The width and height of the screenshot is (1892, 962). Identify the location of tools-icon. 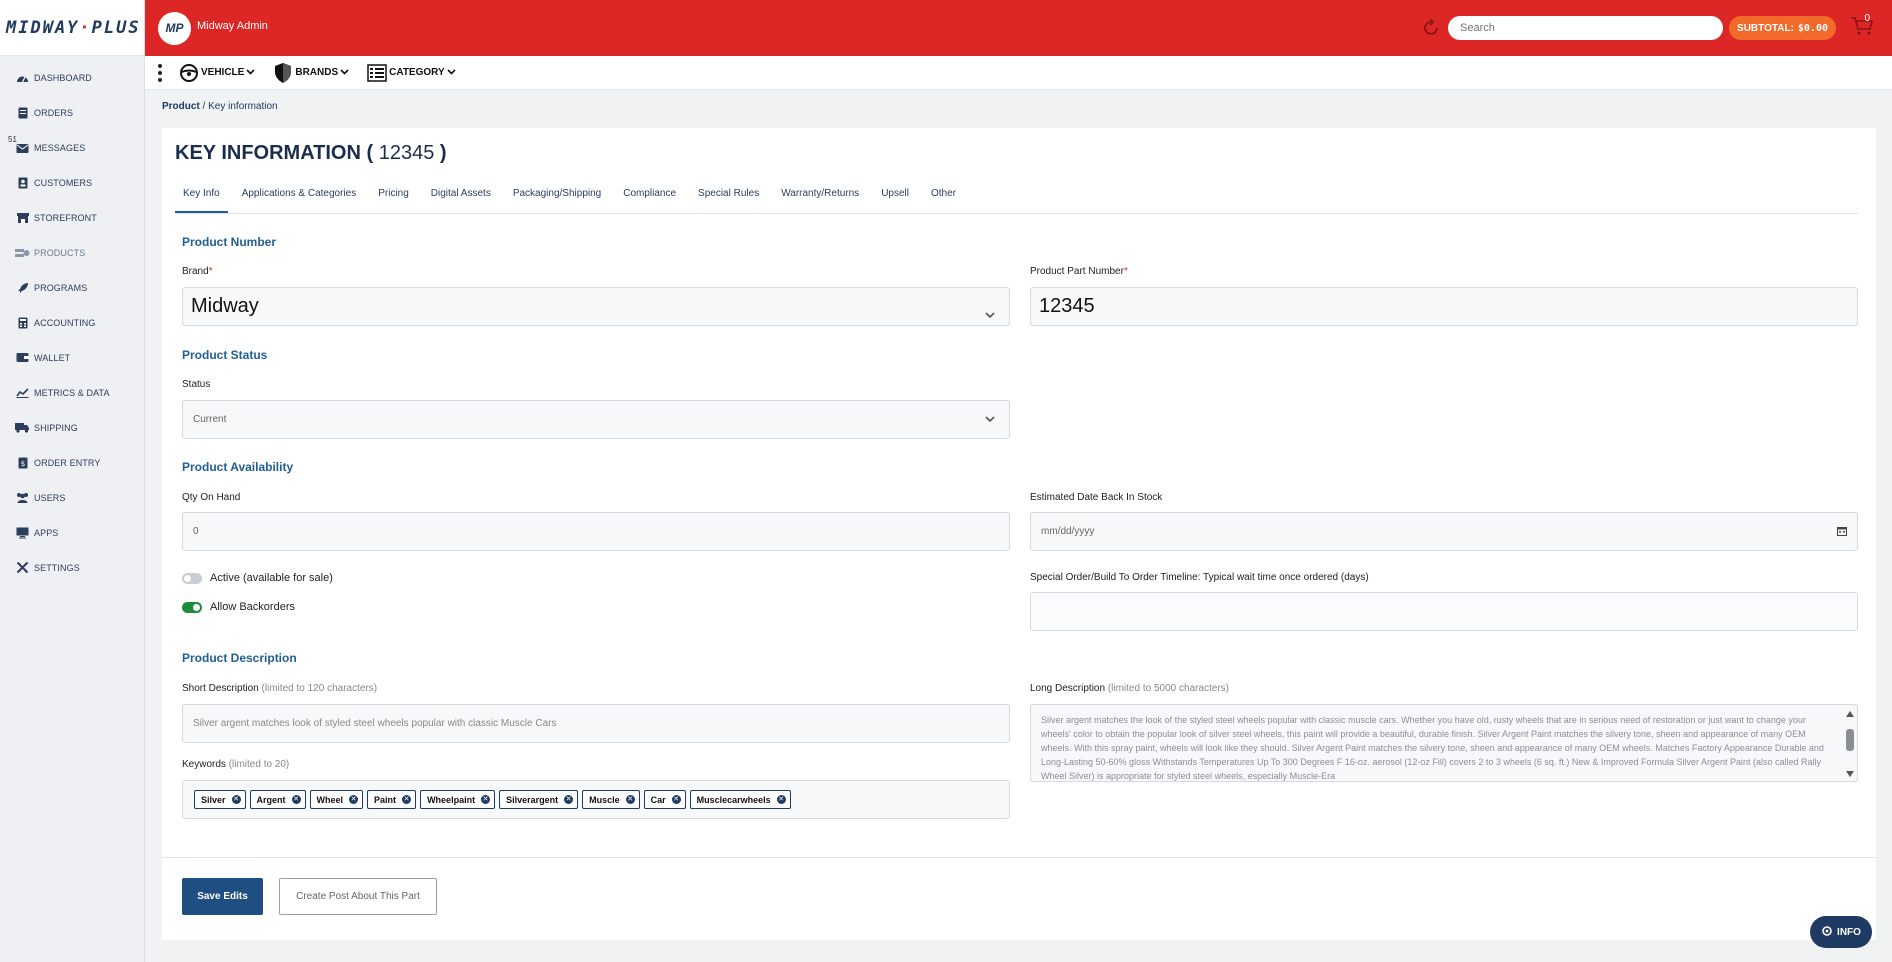
(22, 567).